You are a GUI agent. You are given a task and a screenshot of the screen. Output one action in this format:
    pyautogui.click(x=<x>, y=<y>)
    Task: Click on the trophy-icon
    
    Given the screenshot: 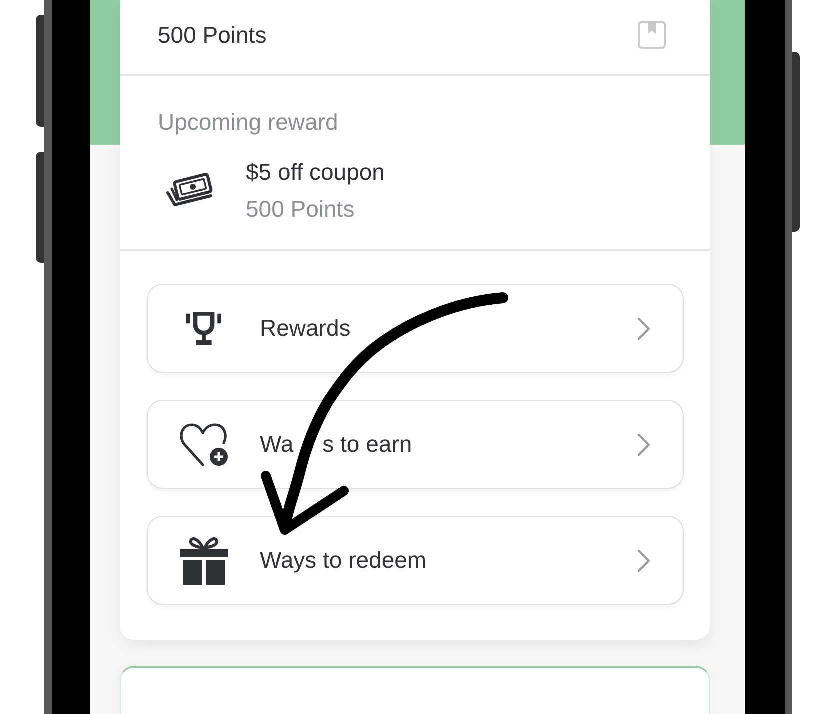 What is the action you would take?
    pyautogui.click(x=204, y=328)
    